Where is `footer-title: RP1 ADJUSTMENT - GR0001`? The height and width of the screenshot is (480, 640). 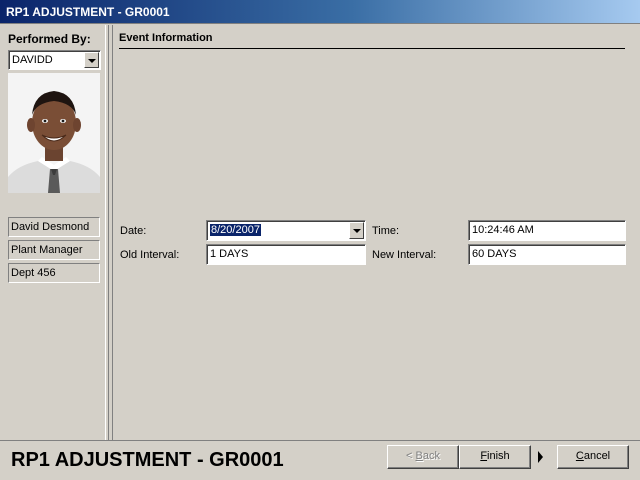 footer-title: RP1 ADJUSTMENT - GR0001 is located at coordinates (147, 460).